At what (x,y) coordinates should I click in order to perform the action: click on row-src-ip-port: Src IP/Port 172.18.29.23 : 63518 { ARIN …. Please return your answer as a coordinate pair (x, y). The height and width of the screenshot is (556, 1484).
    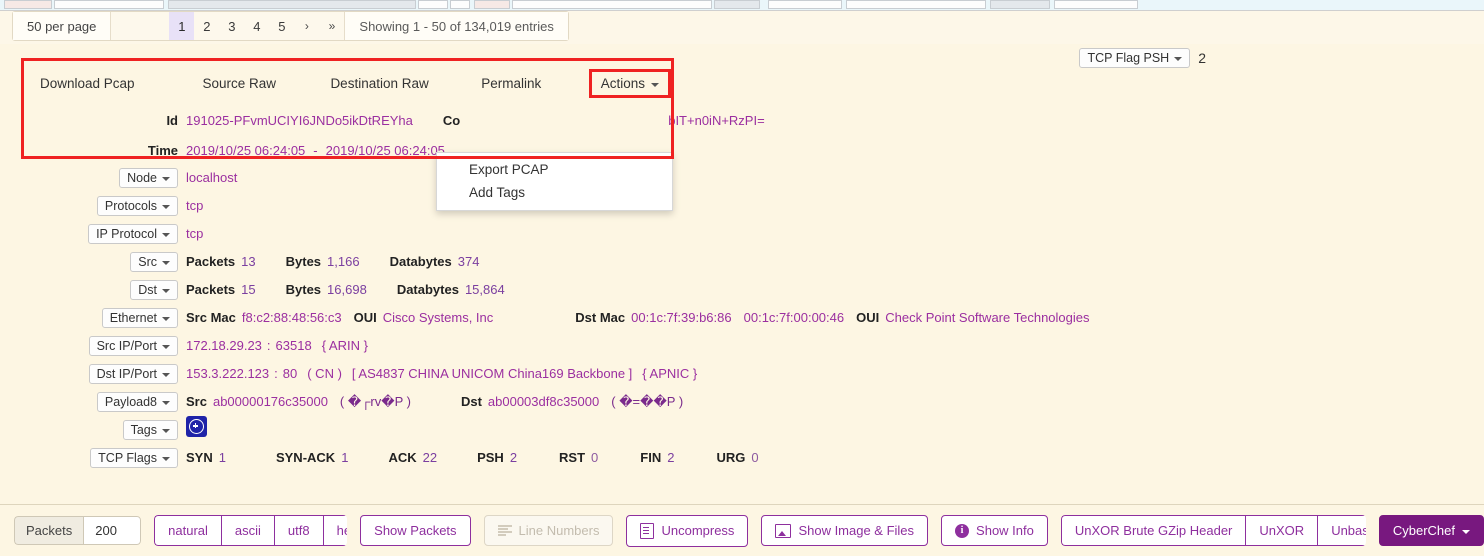
    Looking at the image, I should click on (742, 346).